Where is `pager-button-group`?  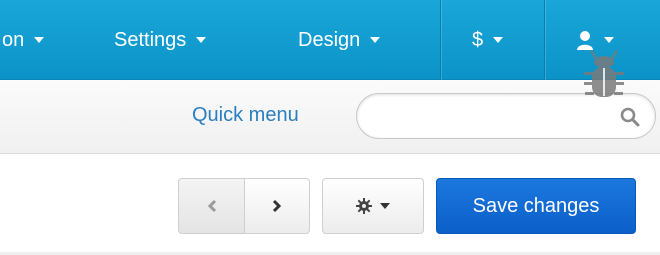
pager-button-group is located at coordinates (244, 206).